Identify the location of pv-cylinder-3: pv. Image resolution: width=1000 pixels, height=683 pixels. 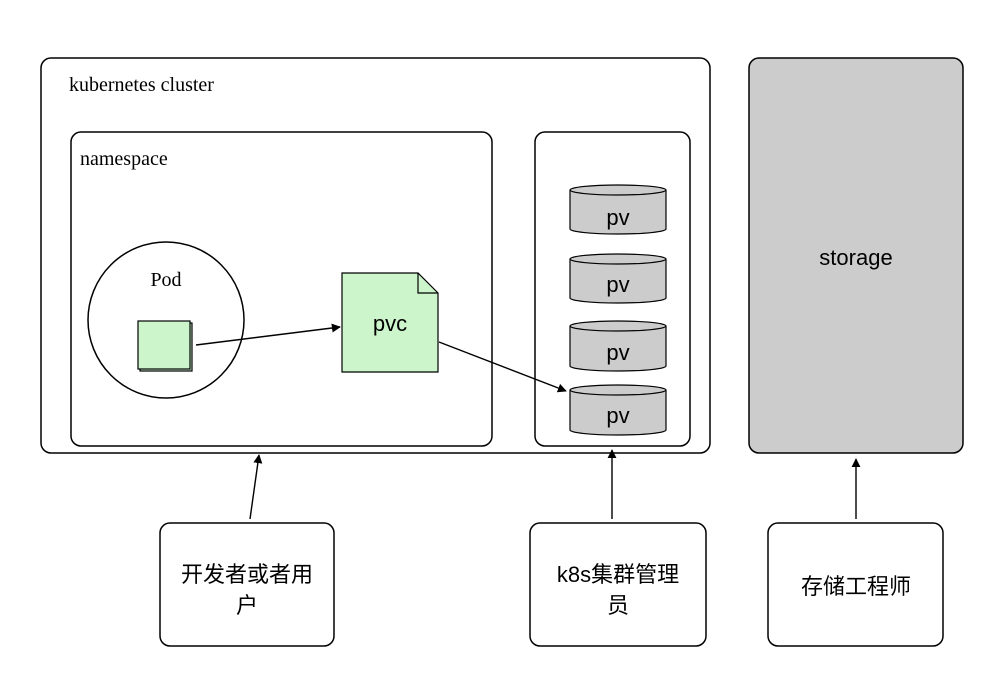
(618, 346).